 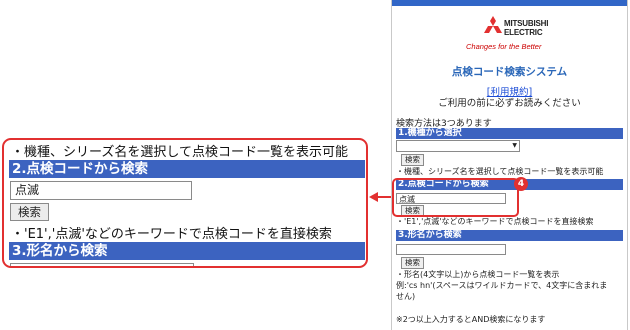 What do you see at coordinates (500, 171) in the screenshot?
I see `model-description: ・機種、シリーズ名を選択して点検コード一覧を表示可能` at bounding box center [500, 171].